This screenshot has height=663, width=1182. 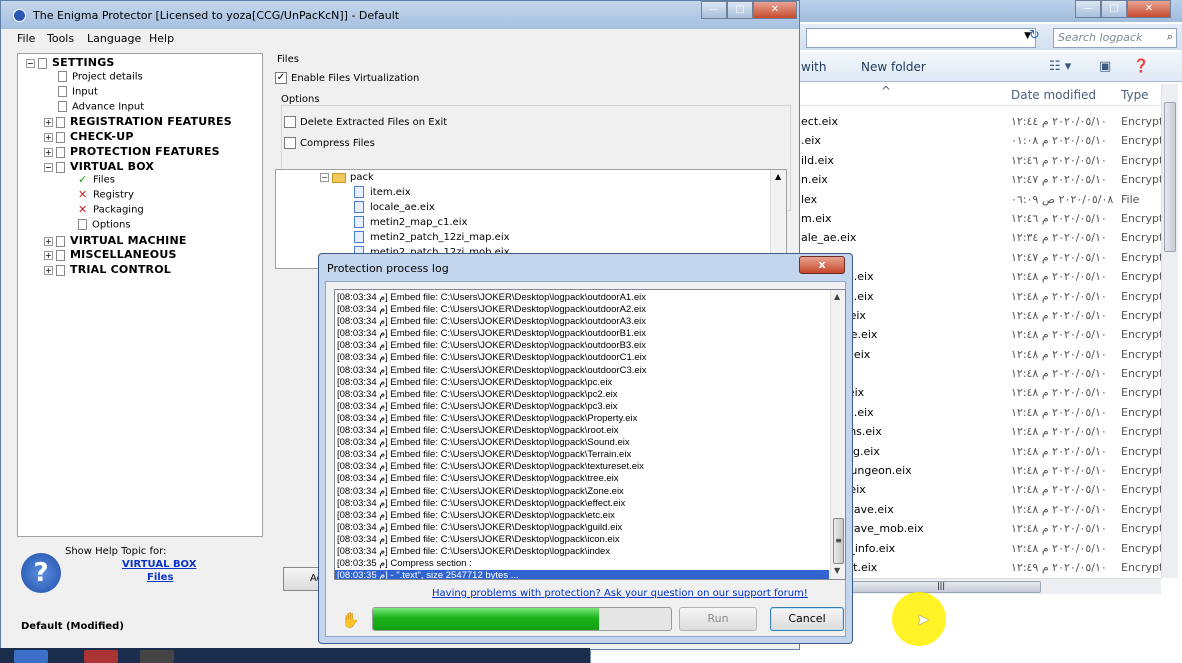 I want to click on tree-files: ✓ Files, so click(x=96, y=180).